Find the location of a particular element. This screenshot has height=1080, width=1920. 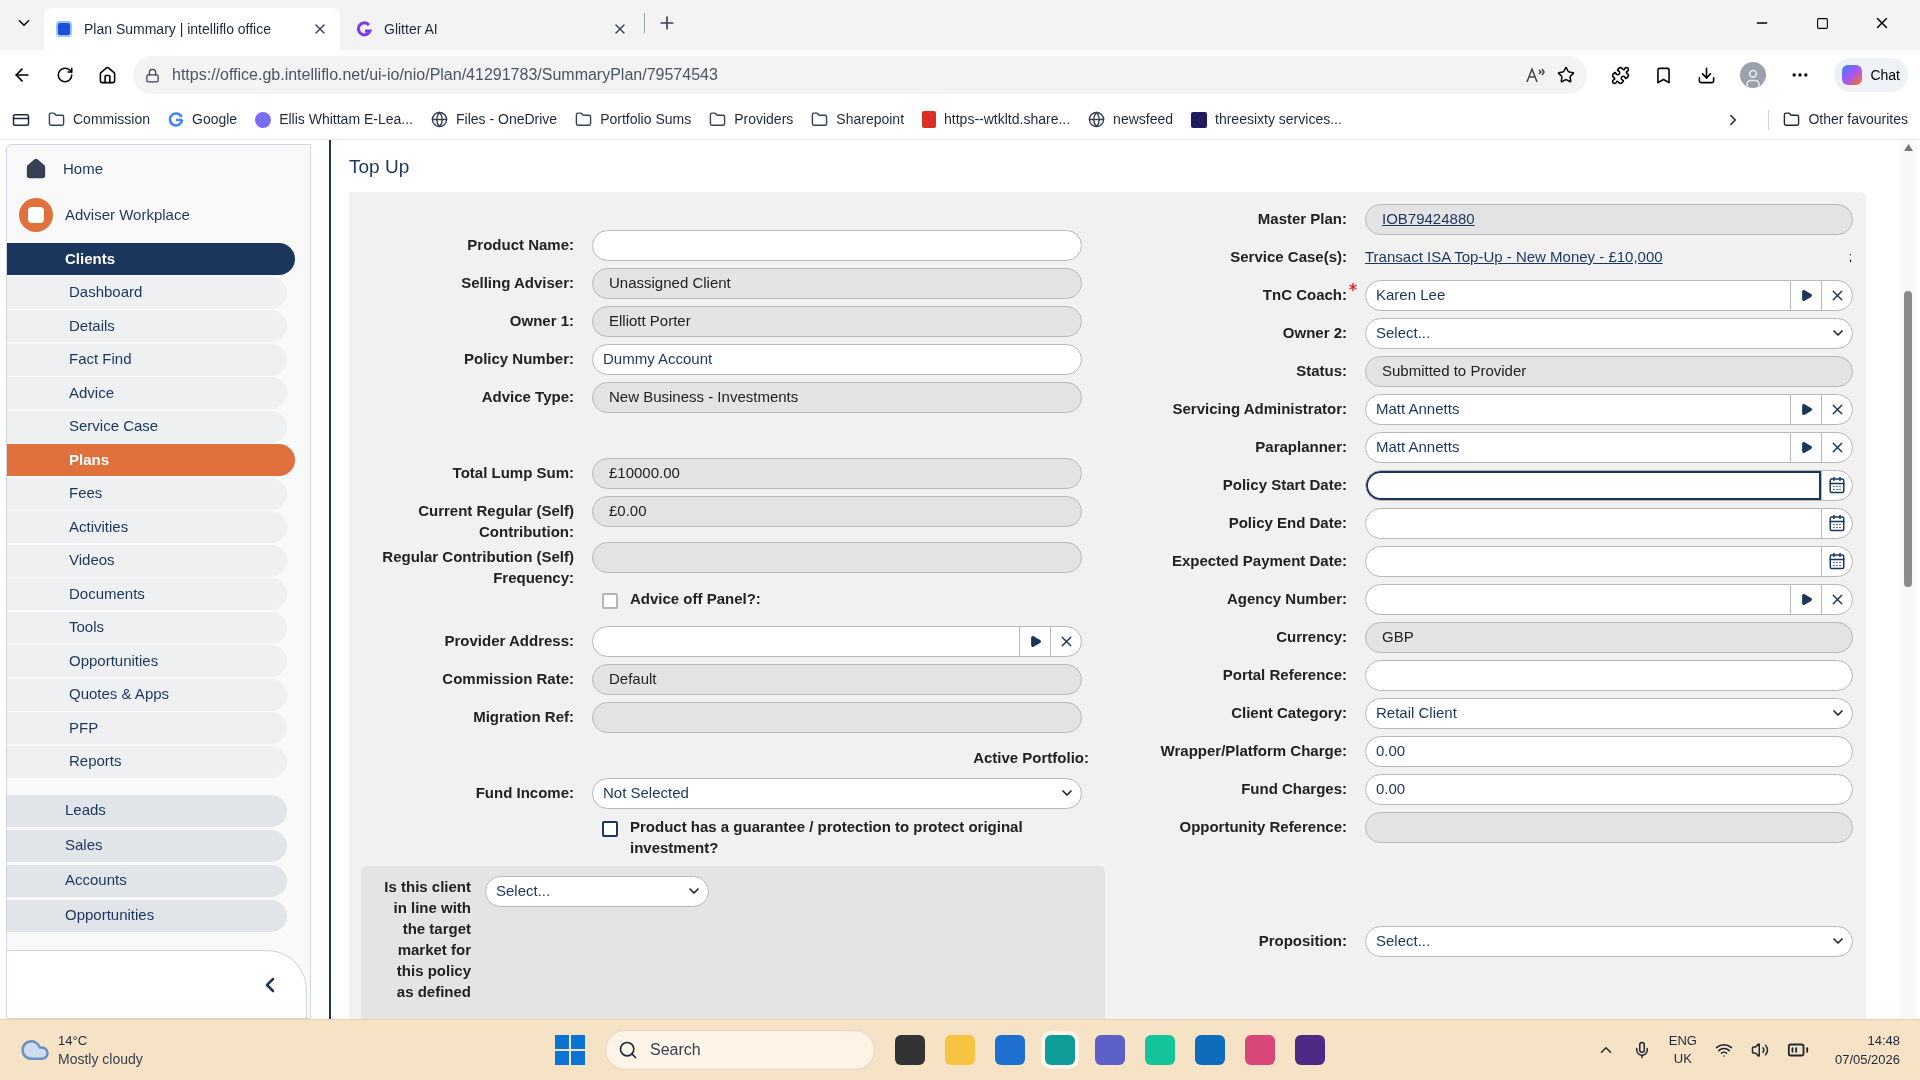

nav-item: Advice is located at coordinates (147, 393).